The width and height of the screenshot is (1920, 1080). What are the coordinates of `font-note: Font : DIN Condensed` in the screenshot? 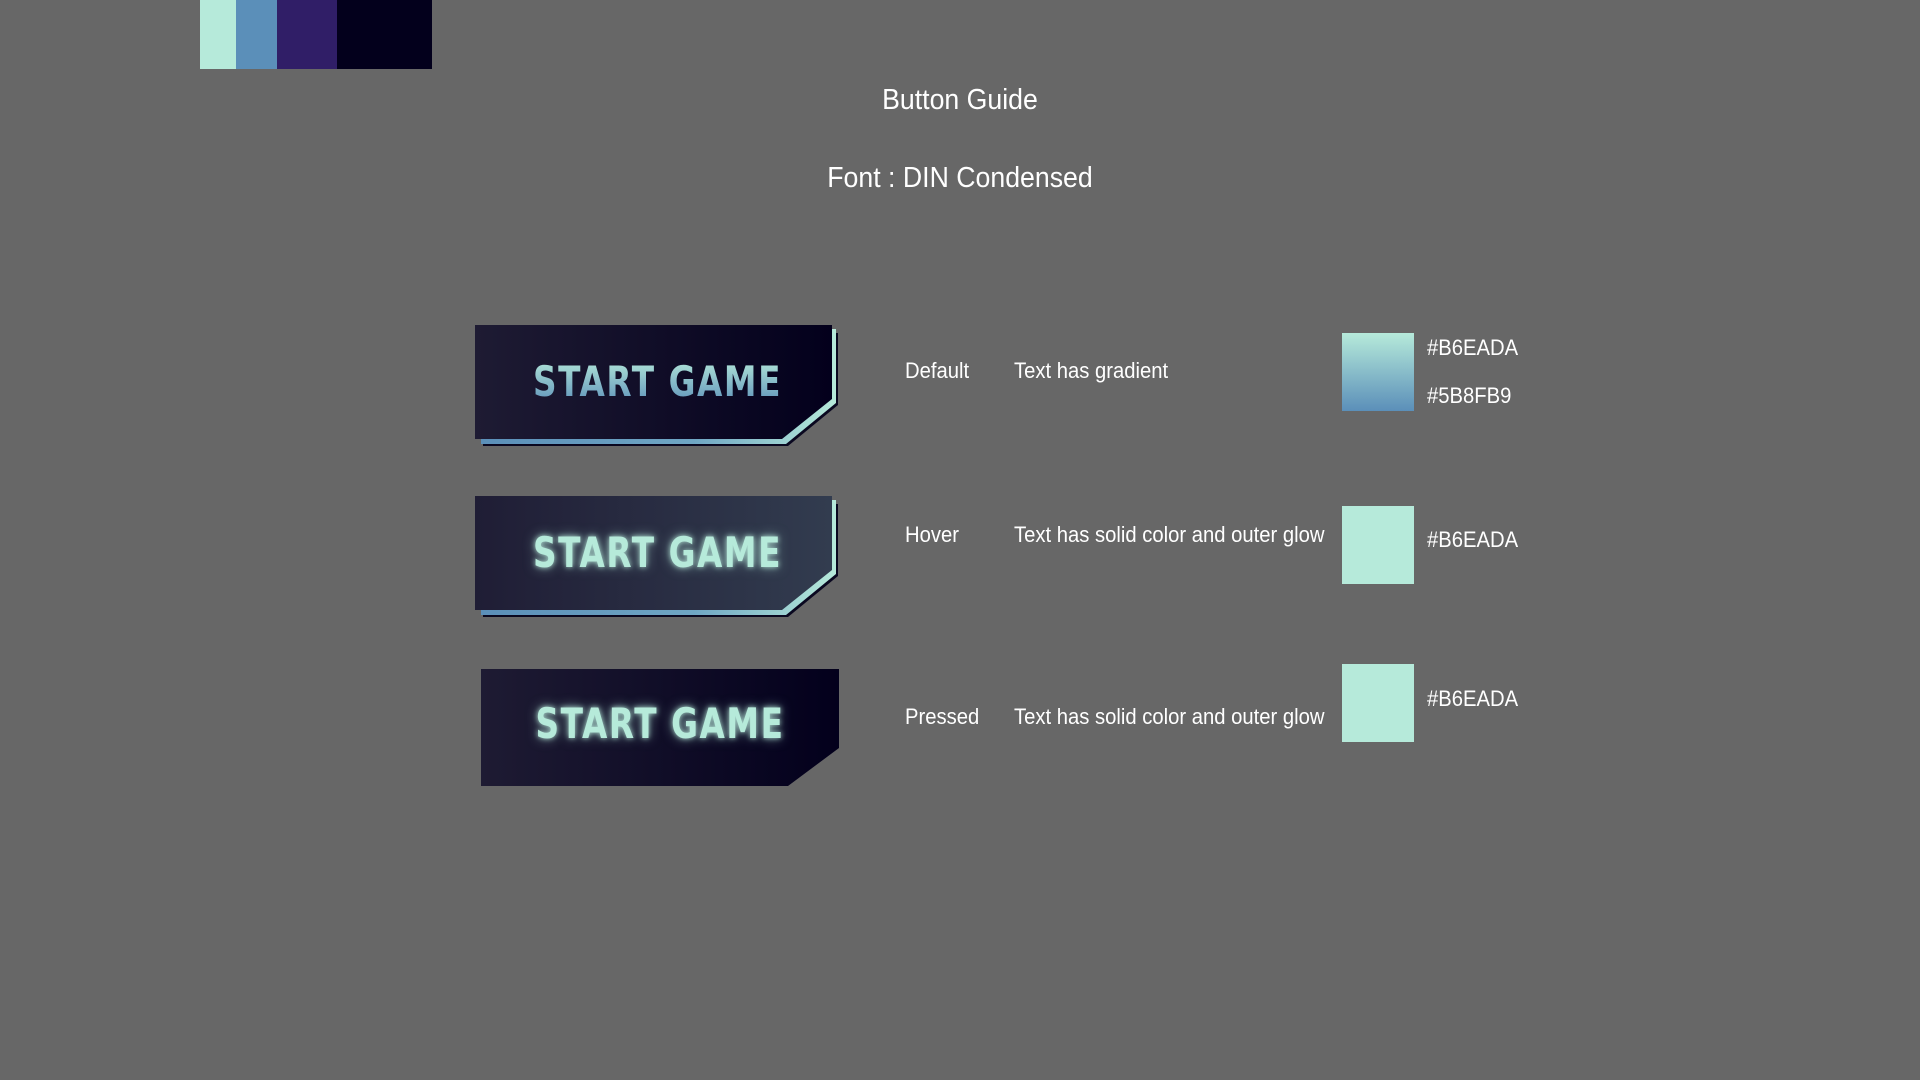 It's located at (960, 178).